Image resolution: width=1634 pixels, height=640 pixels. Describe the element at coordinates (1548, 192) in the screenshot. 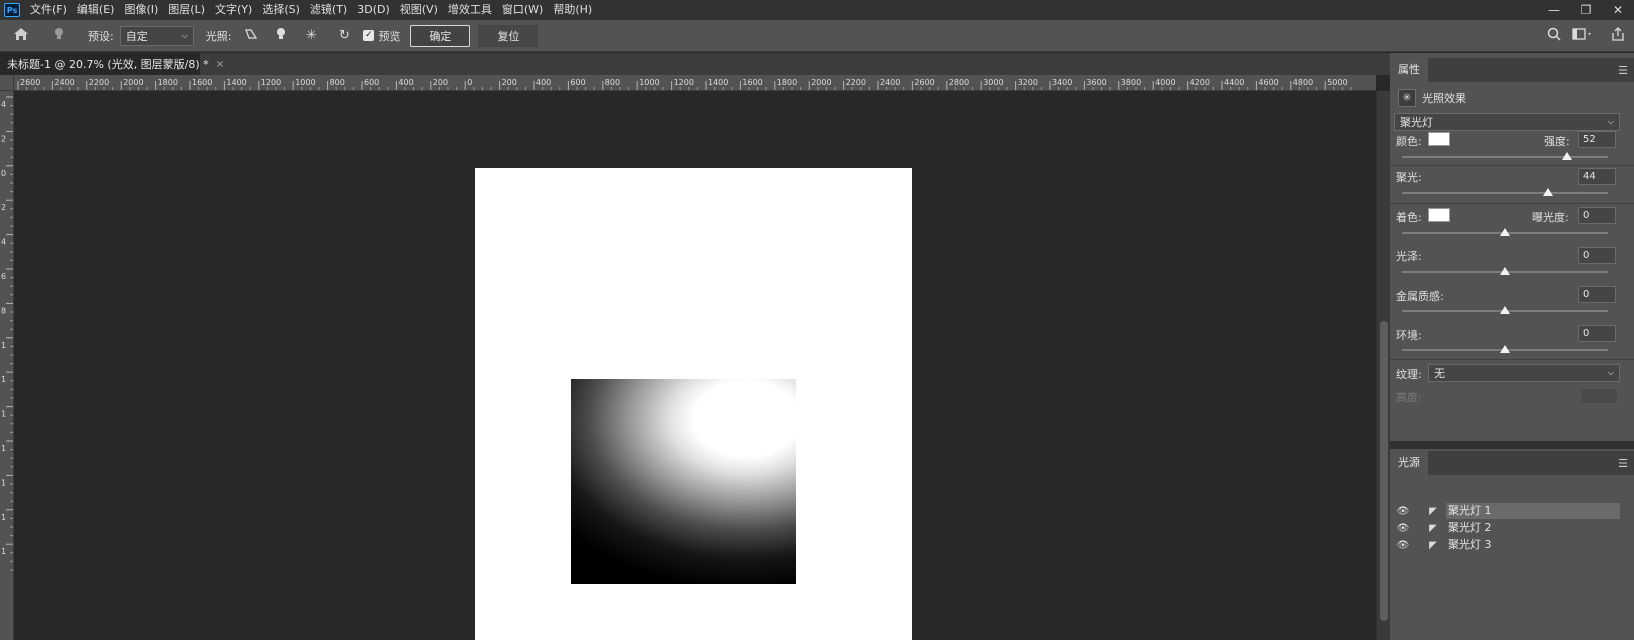

I see `hotspot-slider-thumb` at that location.